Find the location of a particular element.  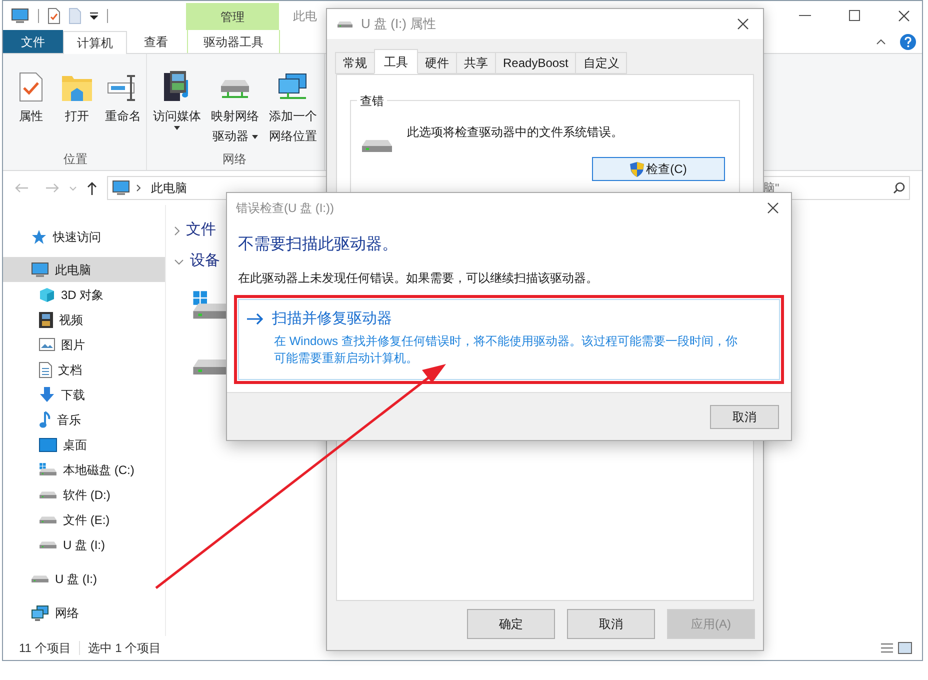

context-tab-header: 管理 is located at coordinates (232, 16).